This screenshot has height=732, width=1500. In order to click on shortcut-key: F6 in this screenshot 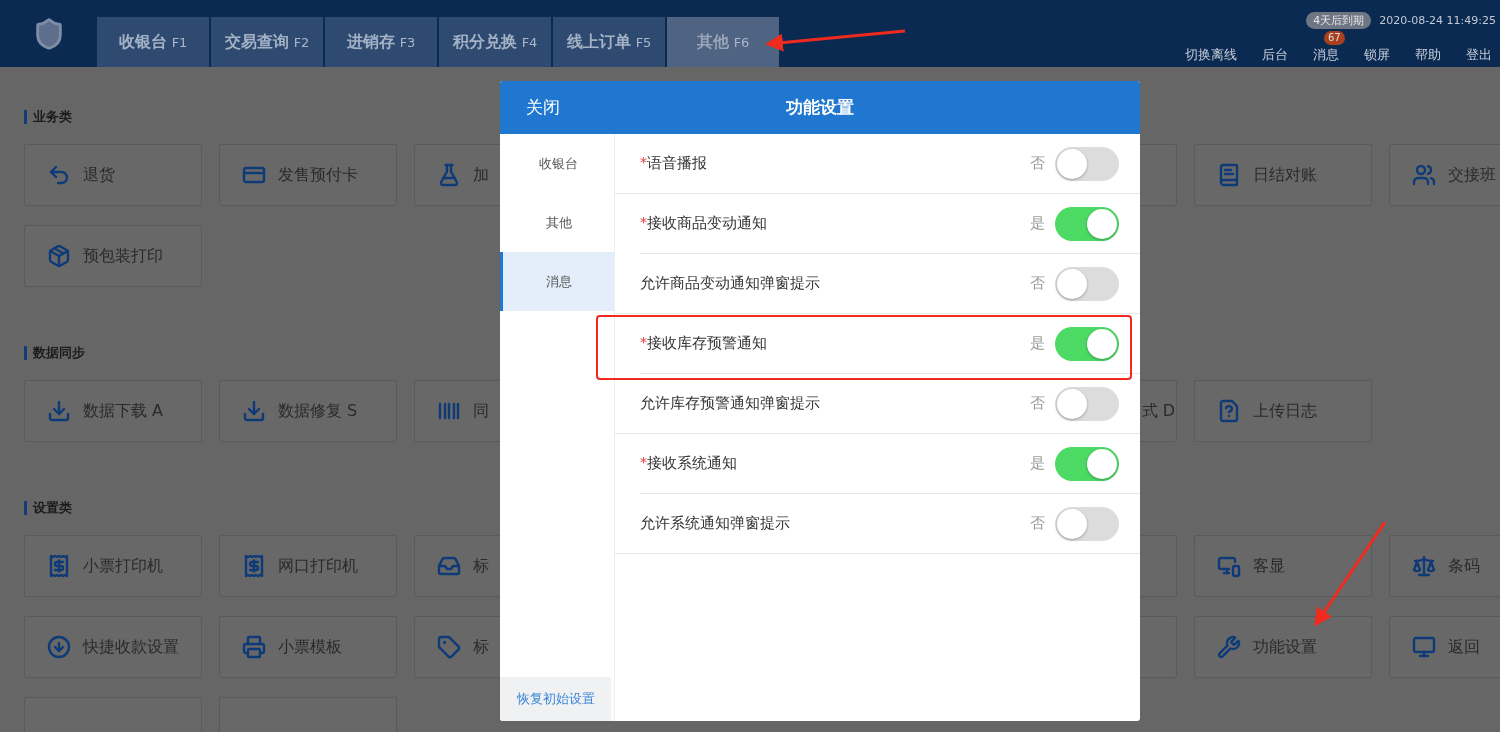, I will do `click(741, 42)`.